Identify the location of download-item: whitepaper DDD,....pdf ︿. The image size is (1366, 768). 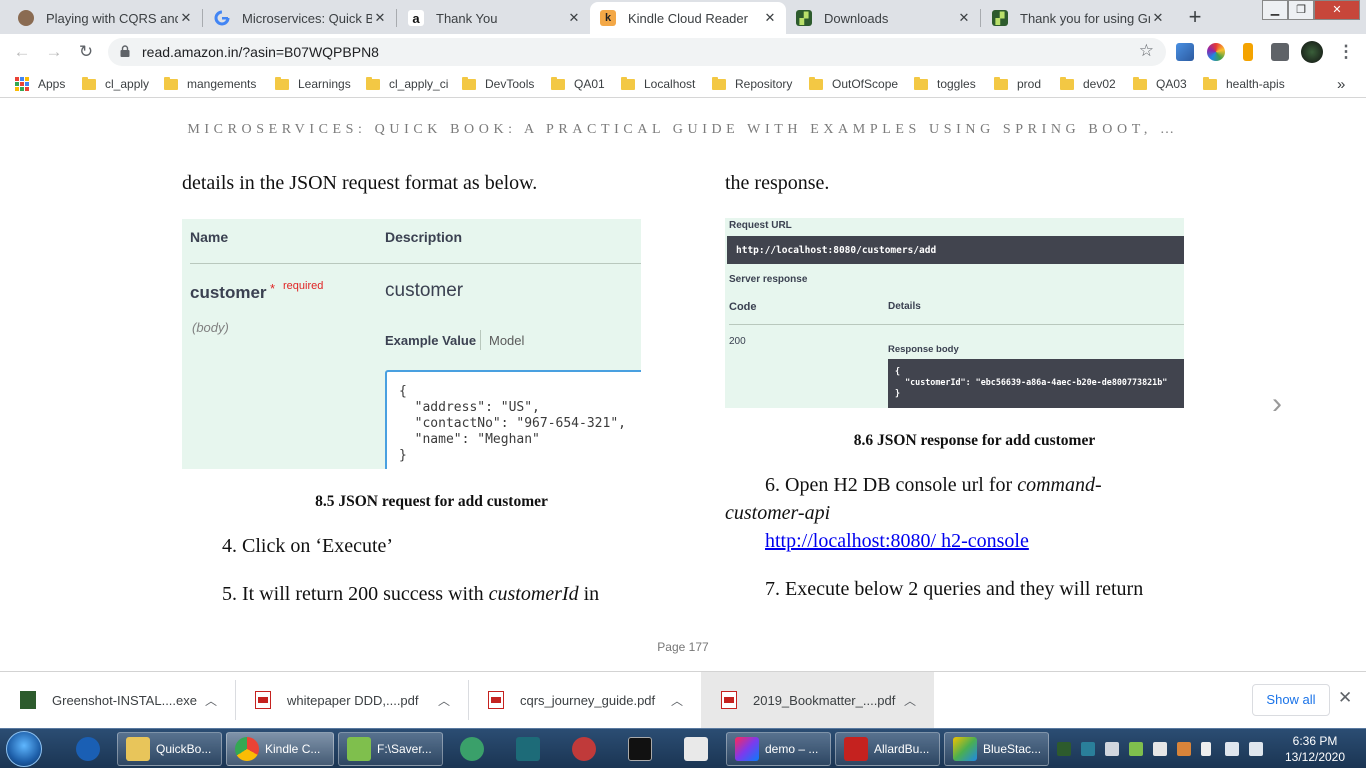
(351, 700).